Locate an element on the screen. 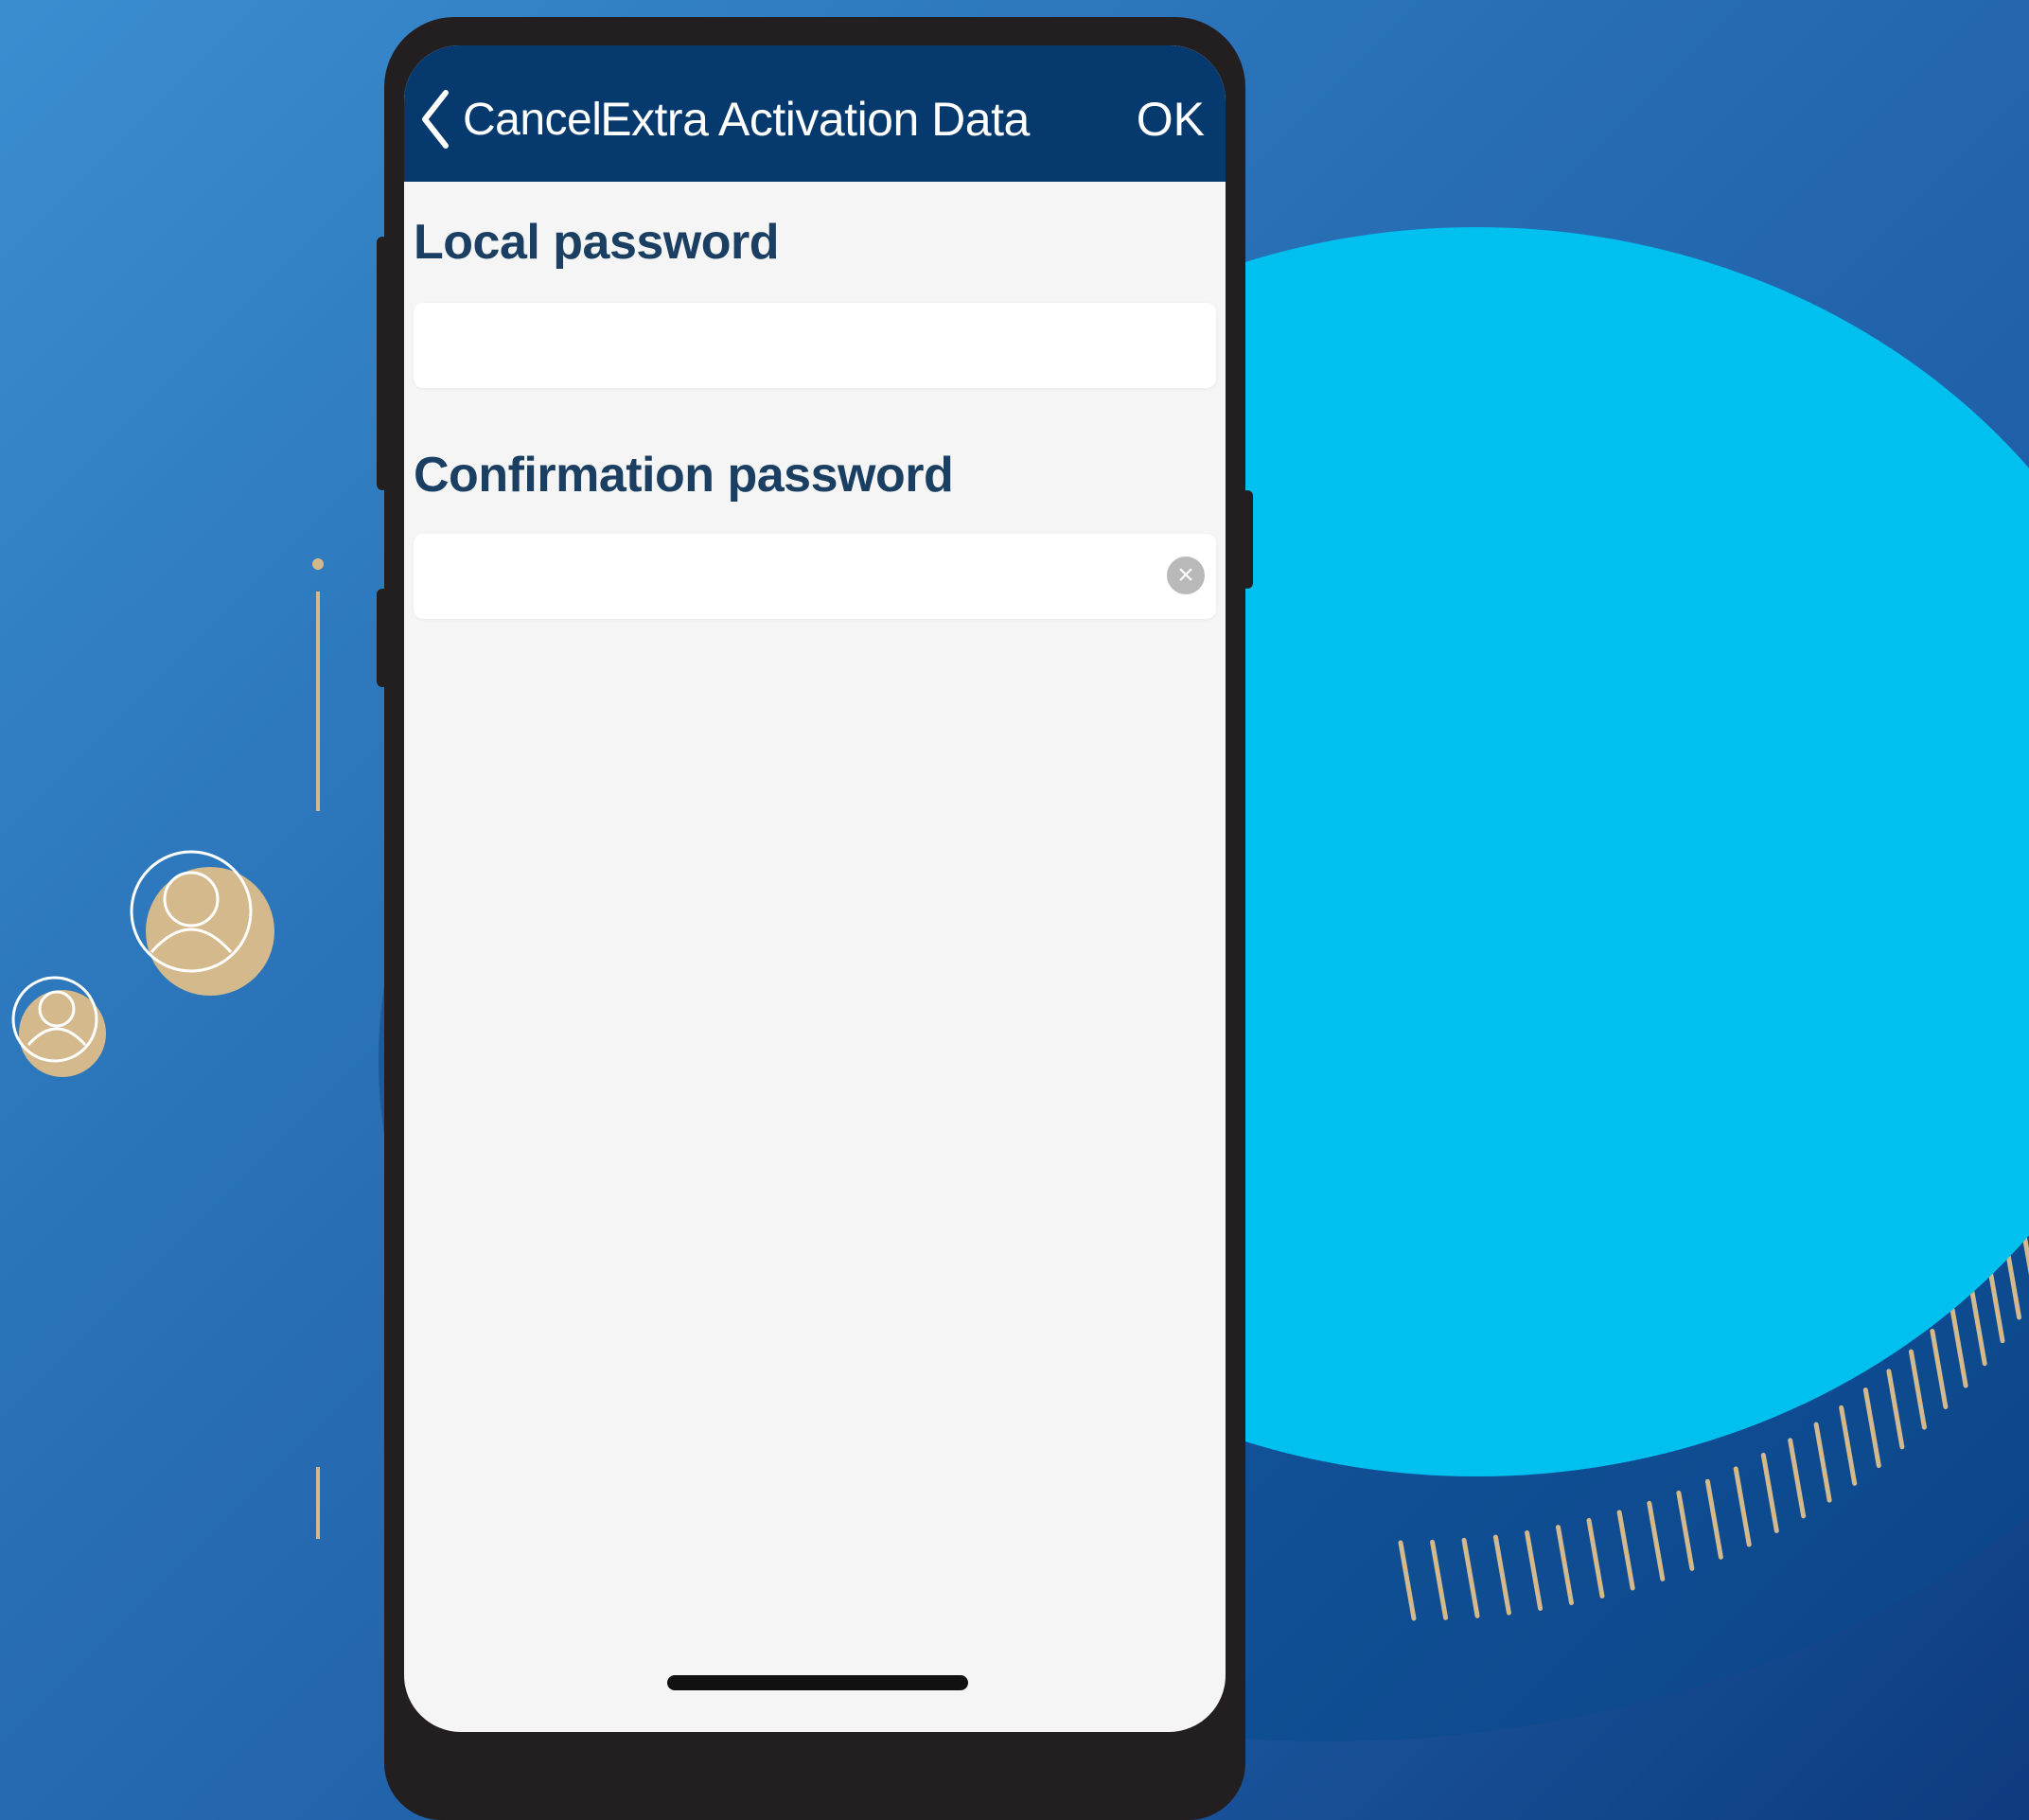 The width and height of the screenshot is (2029, 1820). local-password-field is located at coordinates (815, 345).